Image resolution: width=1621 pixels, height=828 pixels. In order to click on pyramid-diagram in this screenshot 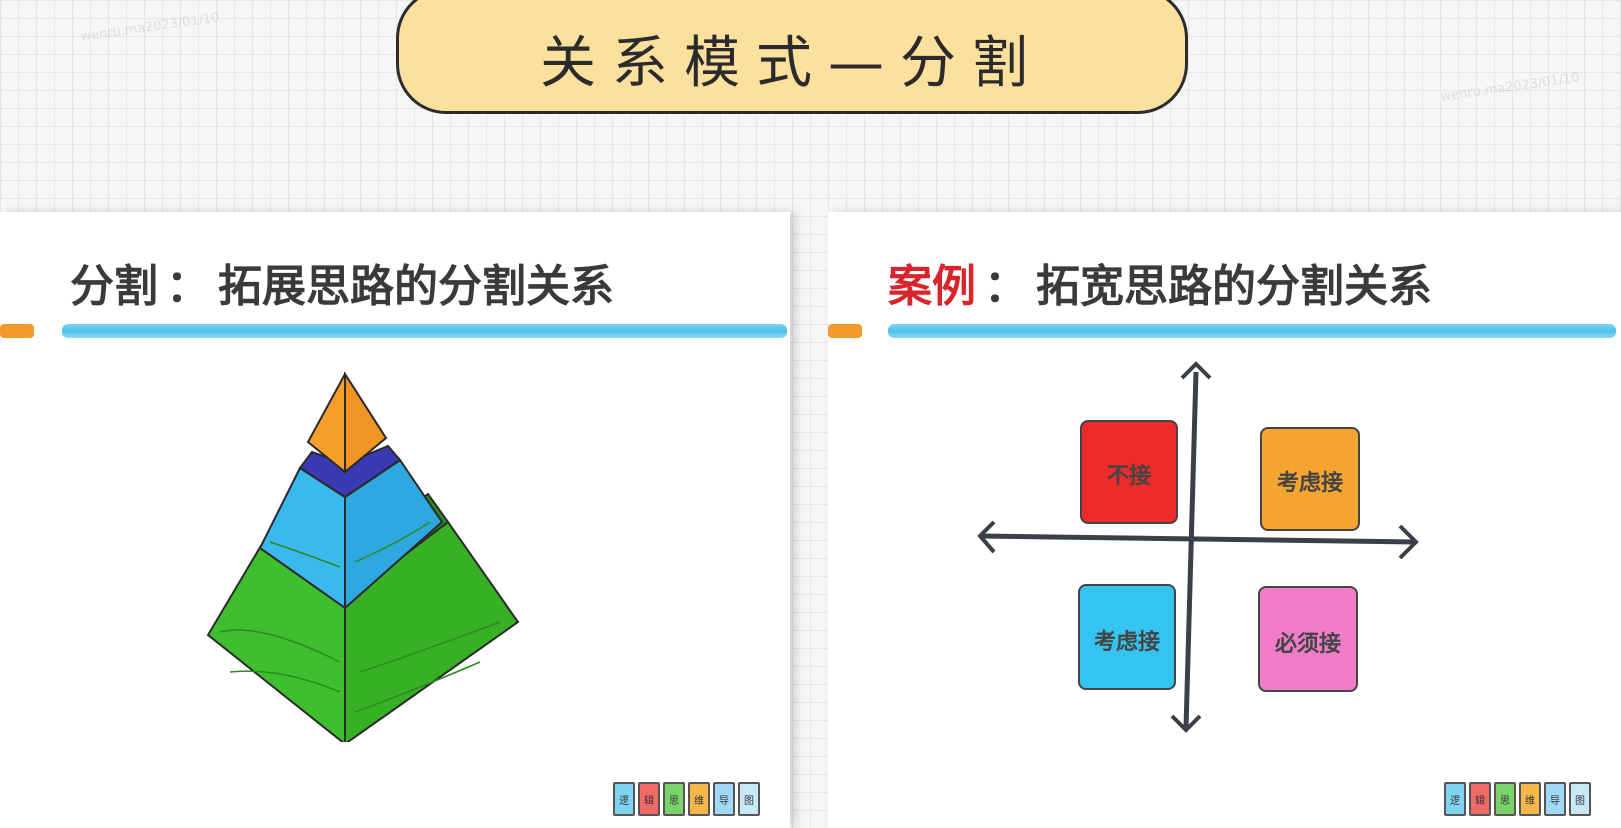, I will do `click(363, 557)`.